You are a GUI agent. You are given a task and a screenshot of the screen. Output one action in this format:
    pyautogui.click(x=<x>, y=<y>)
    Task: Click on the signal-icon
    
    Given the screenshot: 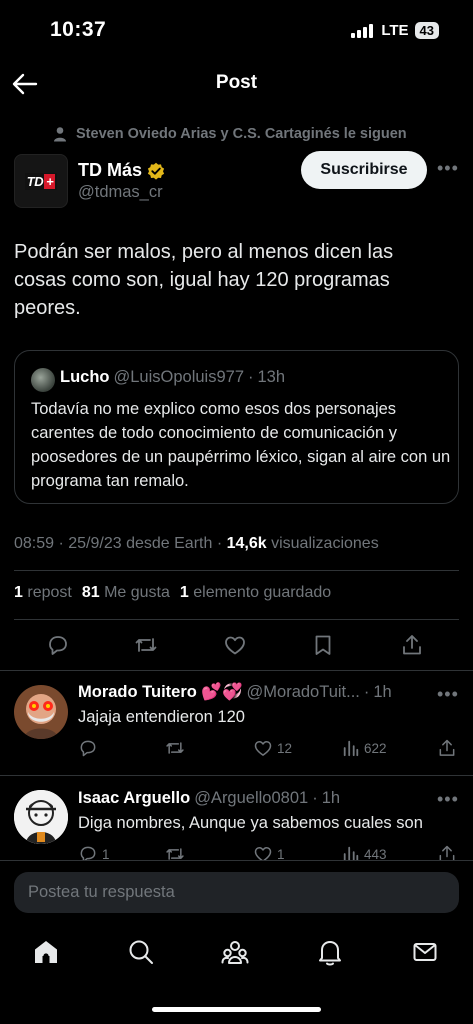 What is the action you would take?
    pyautogui.click(x=362, y=30)
    